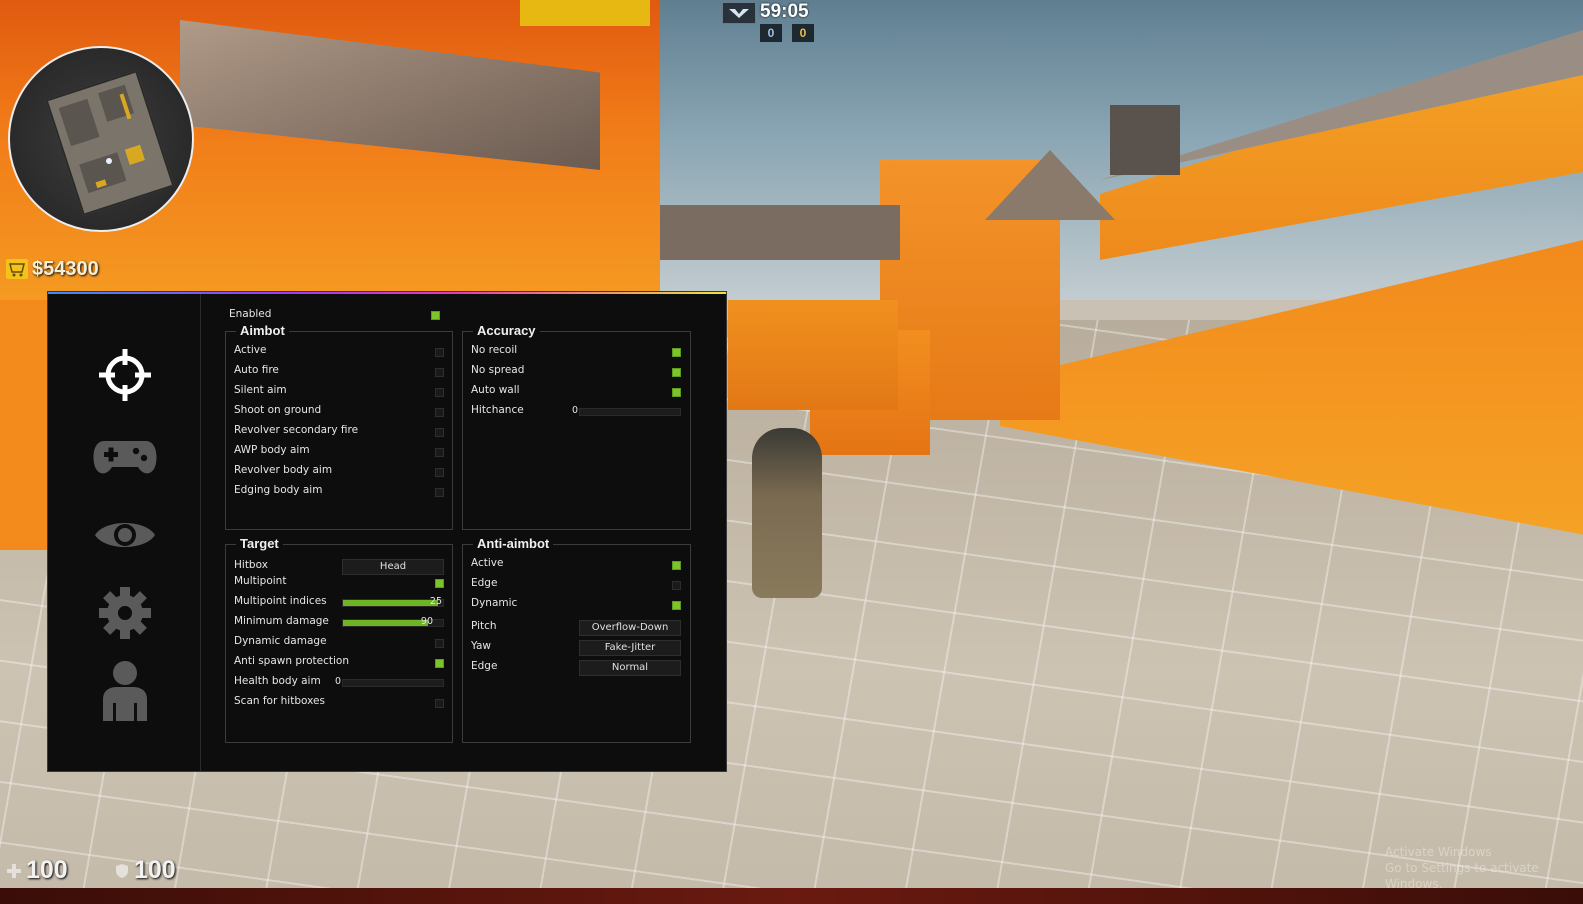  What do you see at coordinates (291, 661) in the screenshot?
I see `anti-spawn-label: Anti spawn protection` at bounding box center [291, 661].